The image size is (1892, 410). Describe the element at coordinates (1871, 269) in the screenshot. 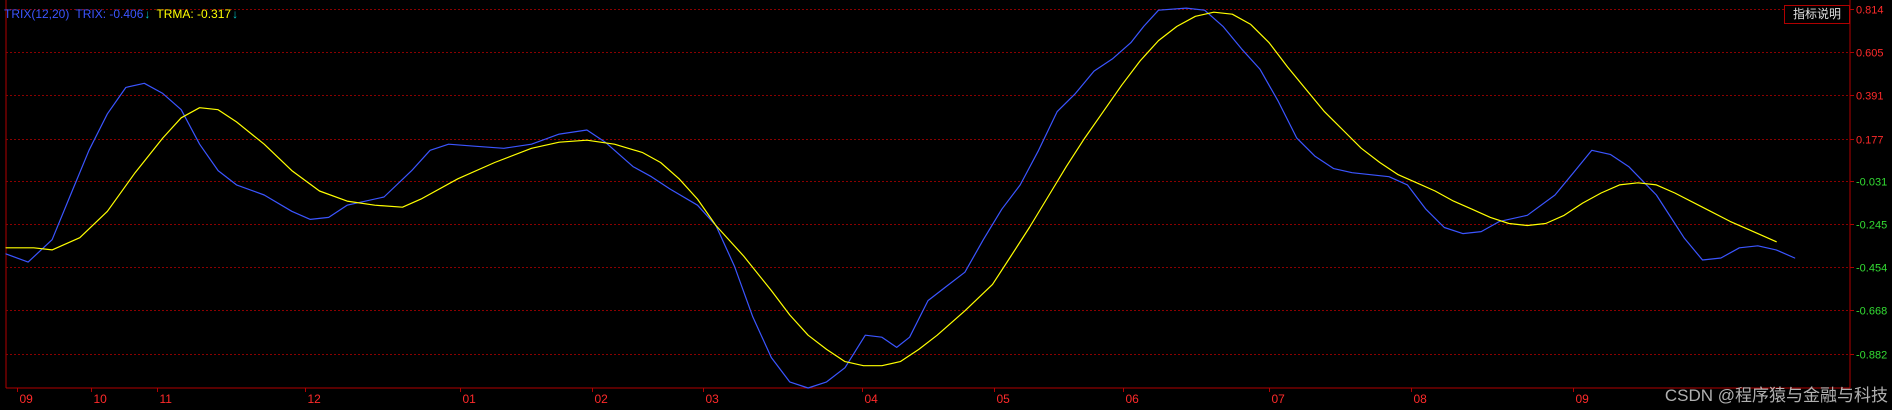

I see `y-tick-label: -0.454` at that location.